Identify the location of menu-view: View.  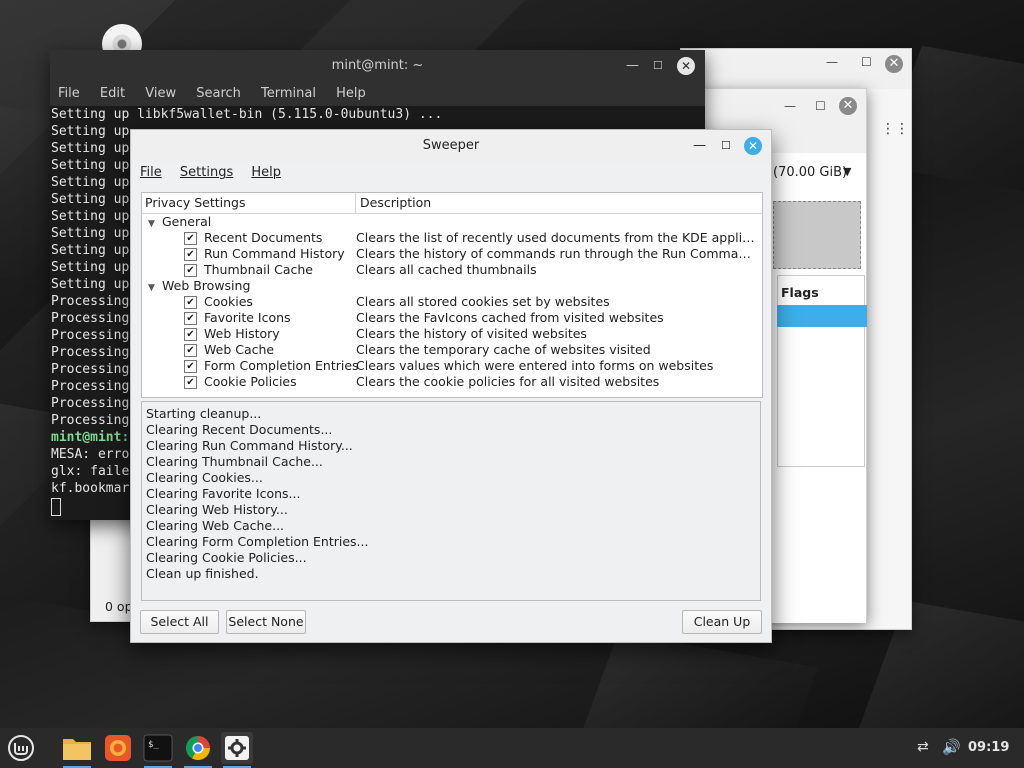
(160, 93).